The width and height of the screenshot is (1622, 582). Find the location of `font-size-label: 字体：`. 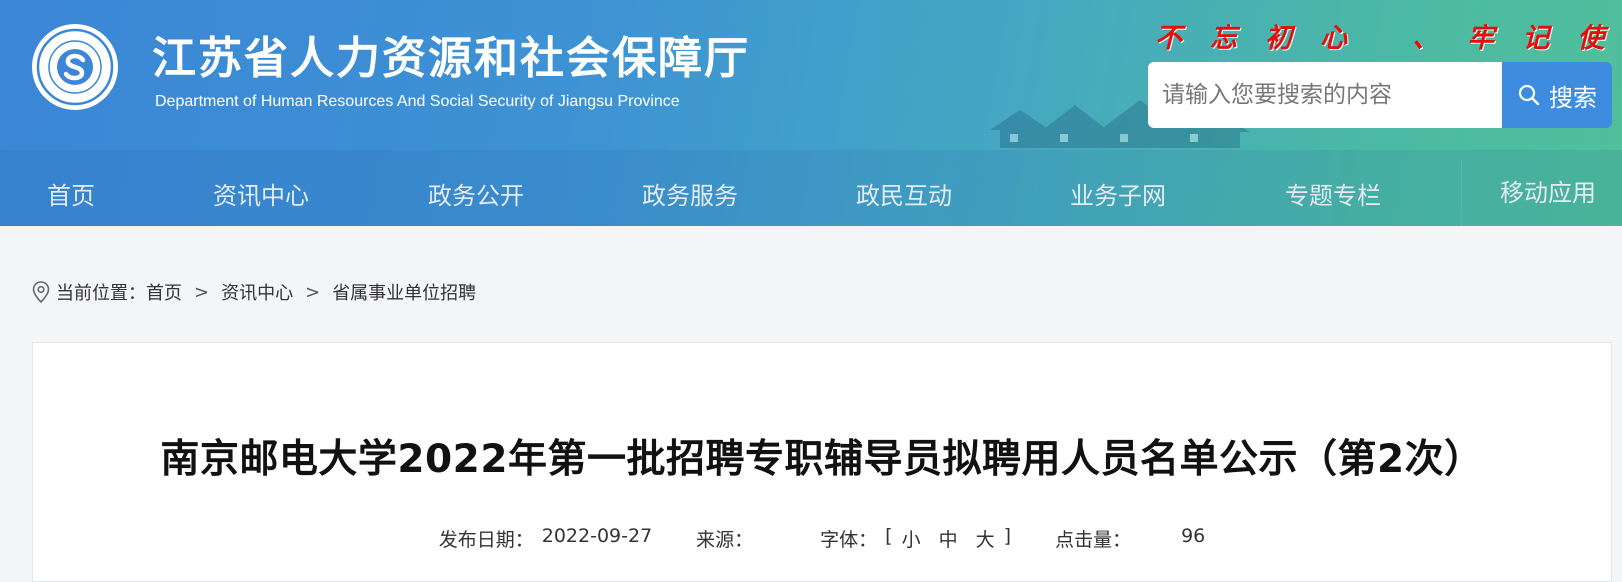

font-size-label: 字体： is located at coordinates (849, 540).